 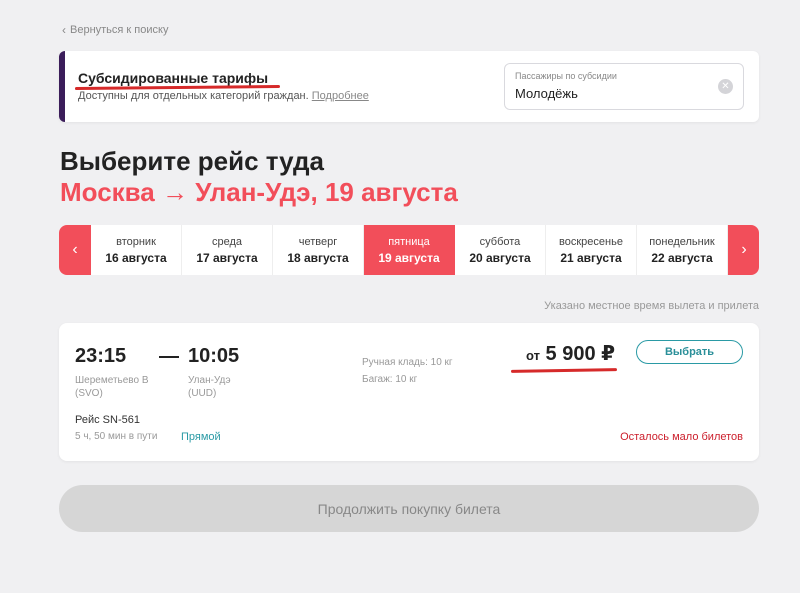 I want to click on continue-purchase-button: Продолжить покупку билета, so click(x=409, y=508).